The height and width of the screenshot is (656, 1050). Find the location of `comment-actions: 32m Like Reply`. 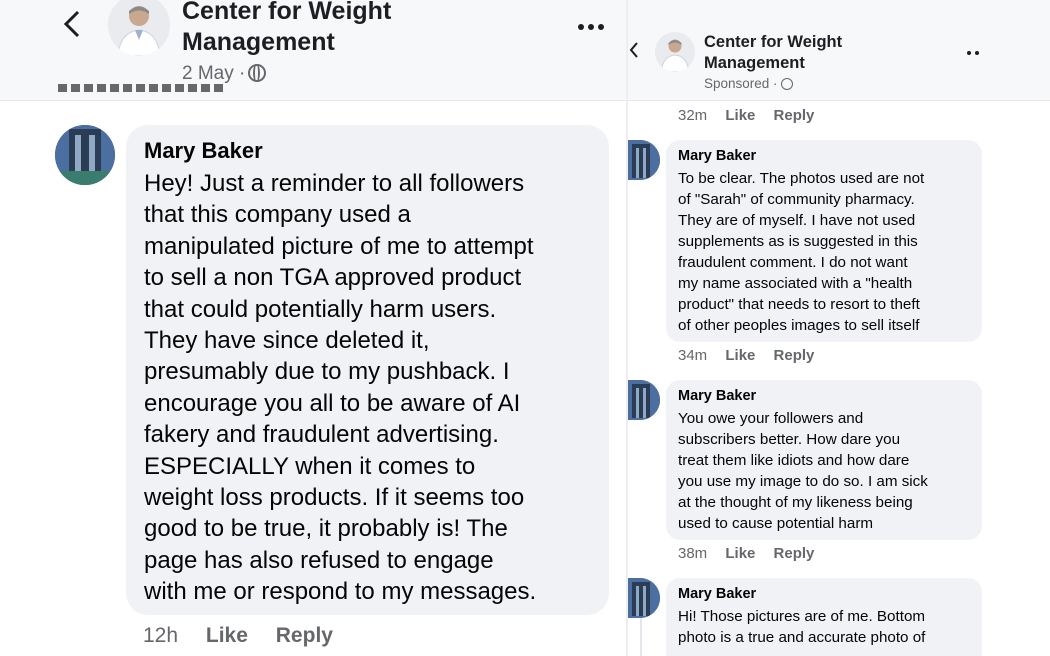

comment-actions: 32m Like Reply is located at coordinates (753, 115).